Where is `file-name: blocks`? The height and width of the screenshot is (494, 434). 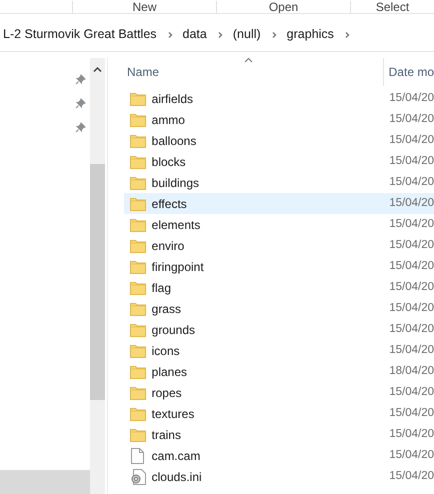 file-name: blocks is located at coordinates (169, 162).